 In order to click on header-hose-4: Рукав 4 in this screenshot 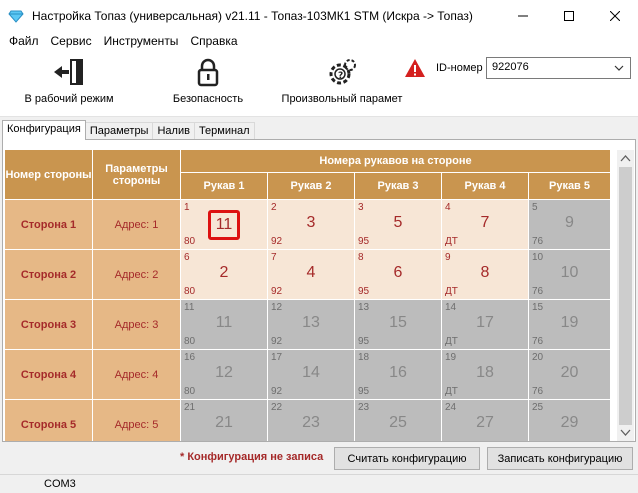, I will do `click(485, 186)`.